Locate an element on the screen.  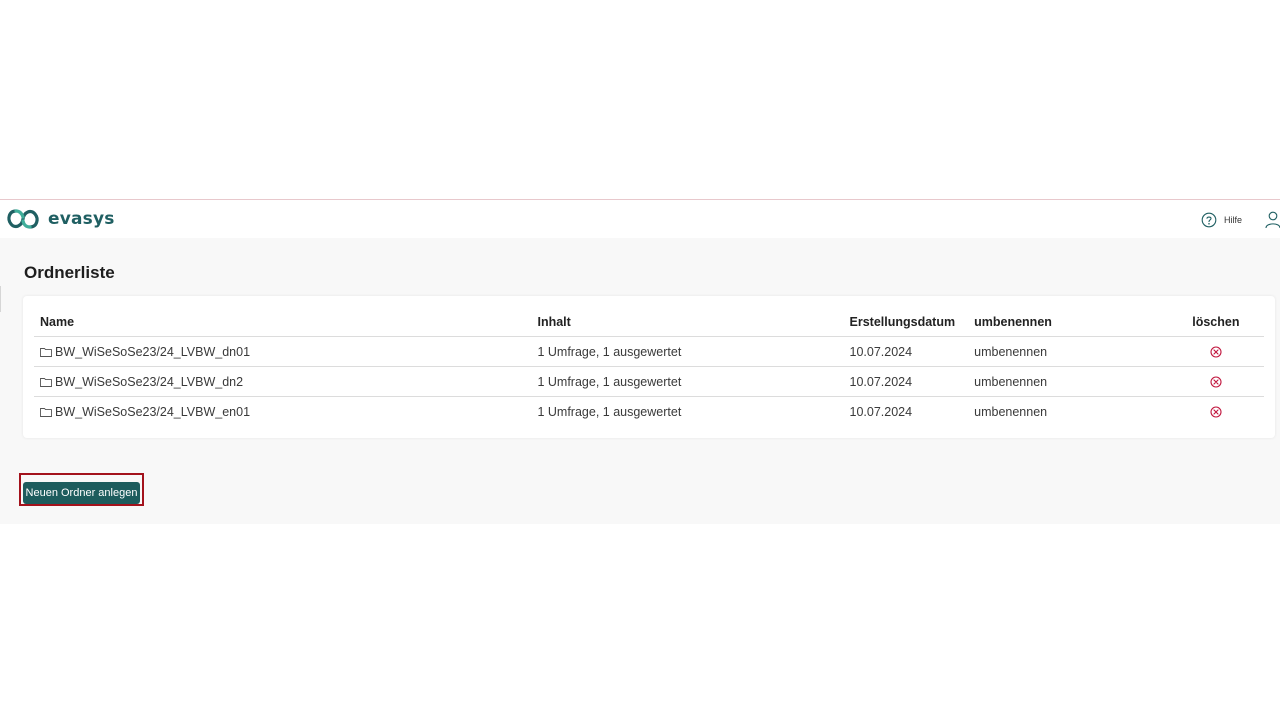
evasys-logo: evasys is located at coordinates (60, 219).